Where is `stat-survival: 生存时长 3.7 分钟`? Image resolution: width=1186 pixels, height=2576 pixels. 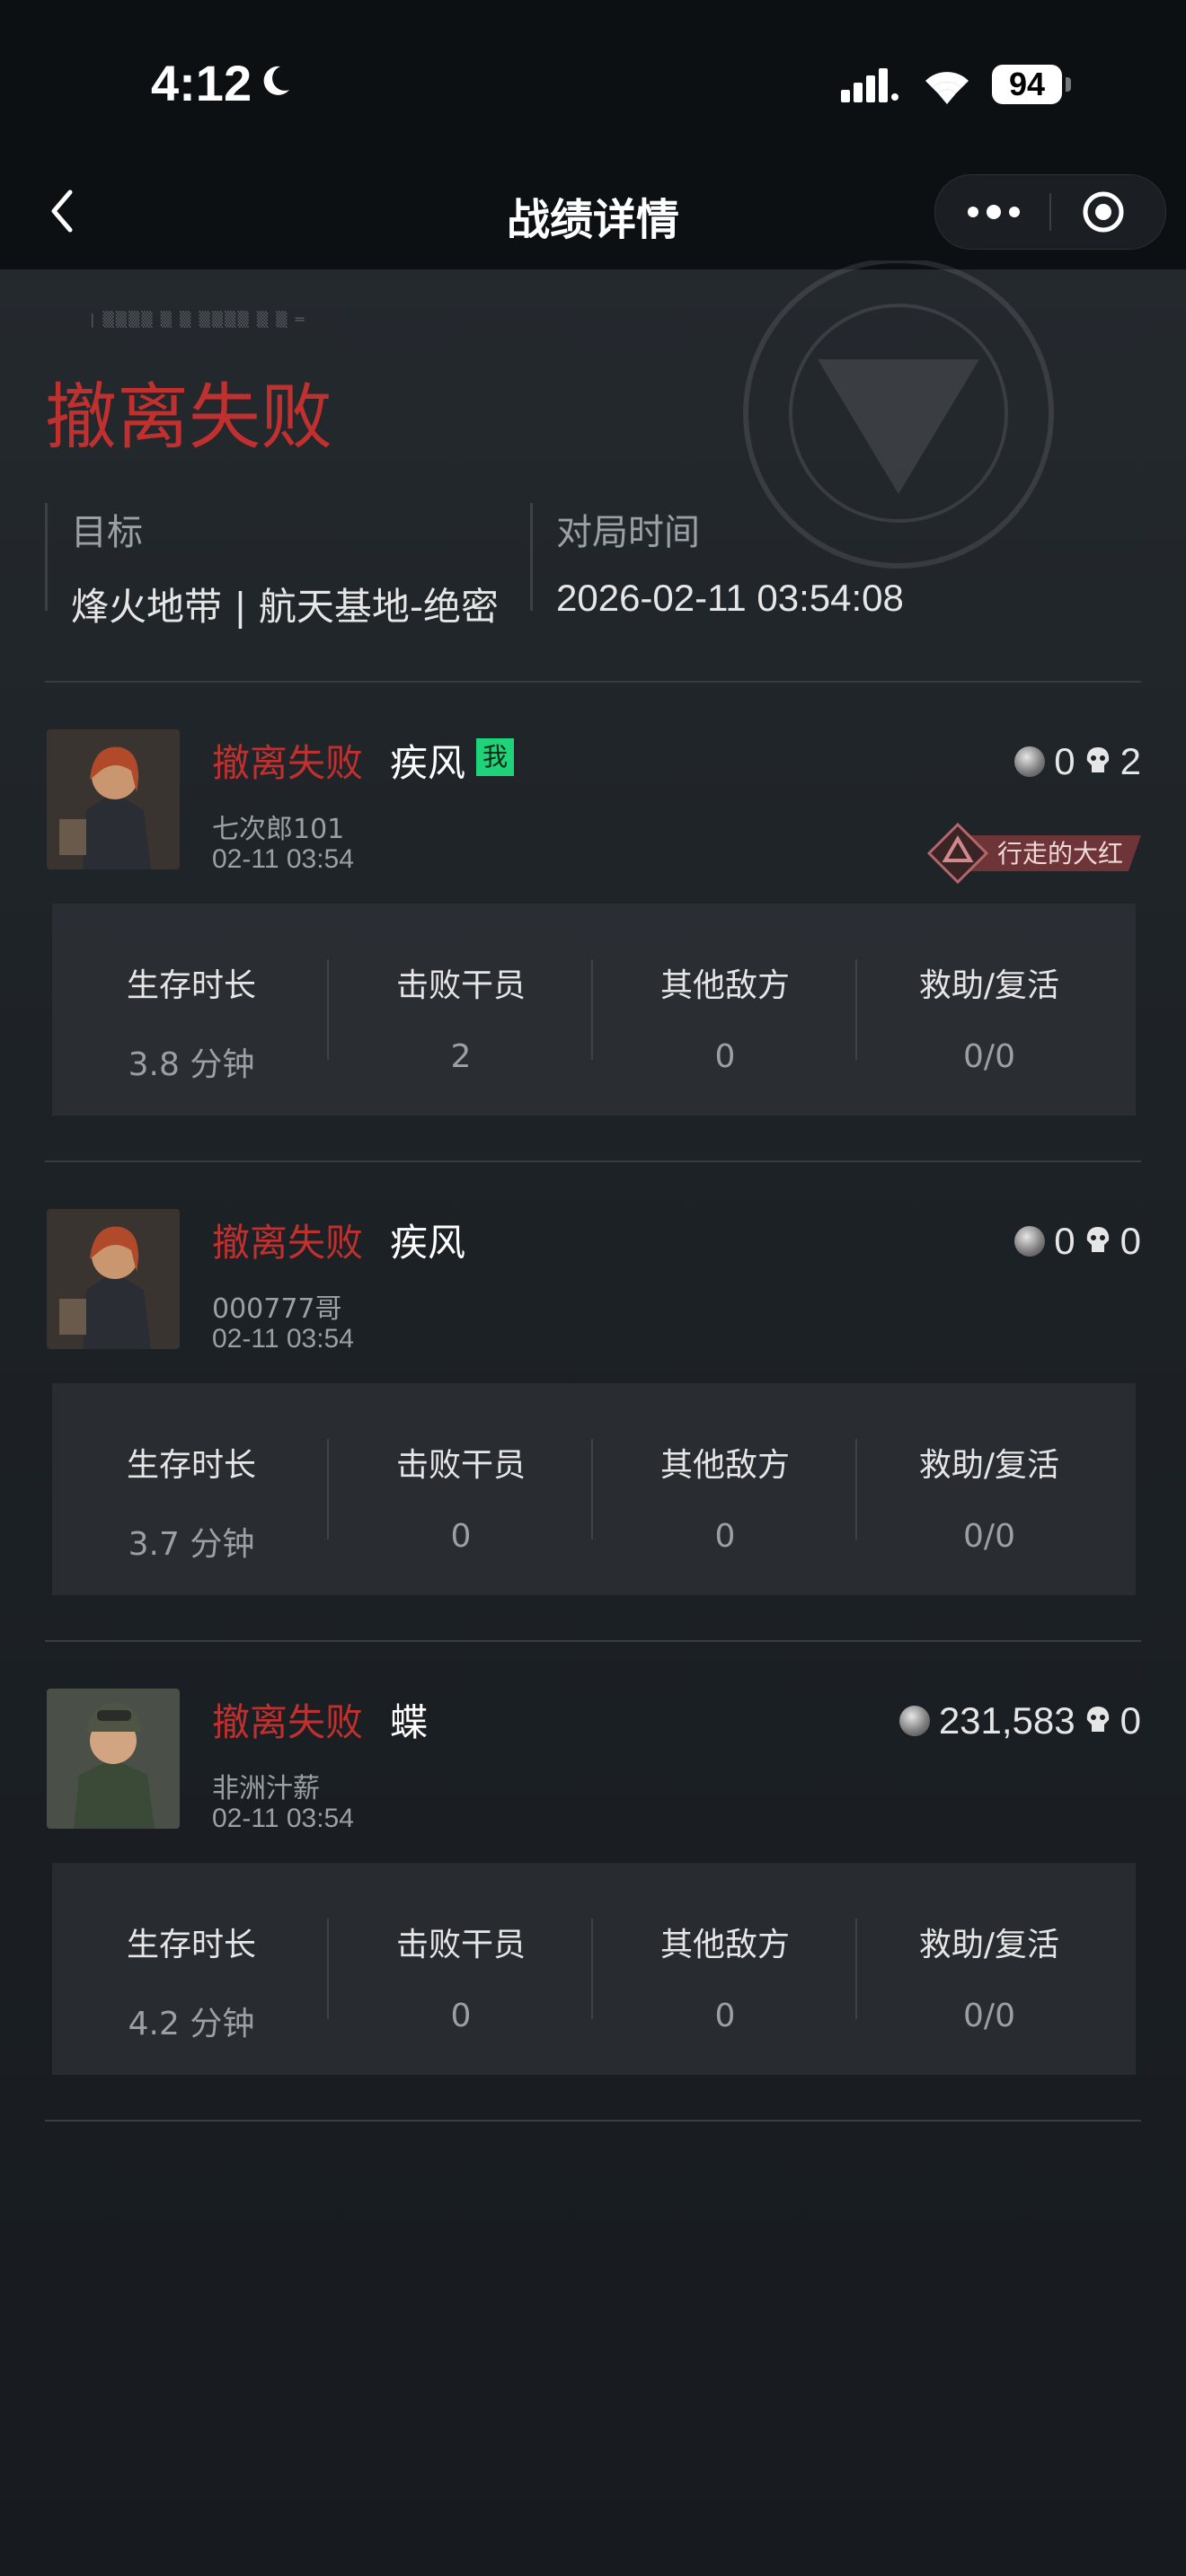
stat-survival: 生存时长 3.7 分钟 is located at coordinates (191, 1489).